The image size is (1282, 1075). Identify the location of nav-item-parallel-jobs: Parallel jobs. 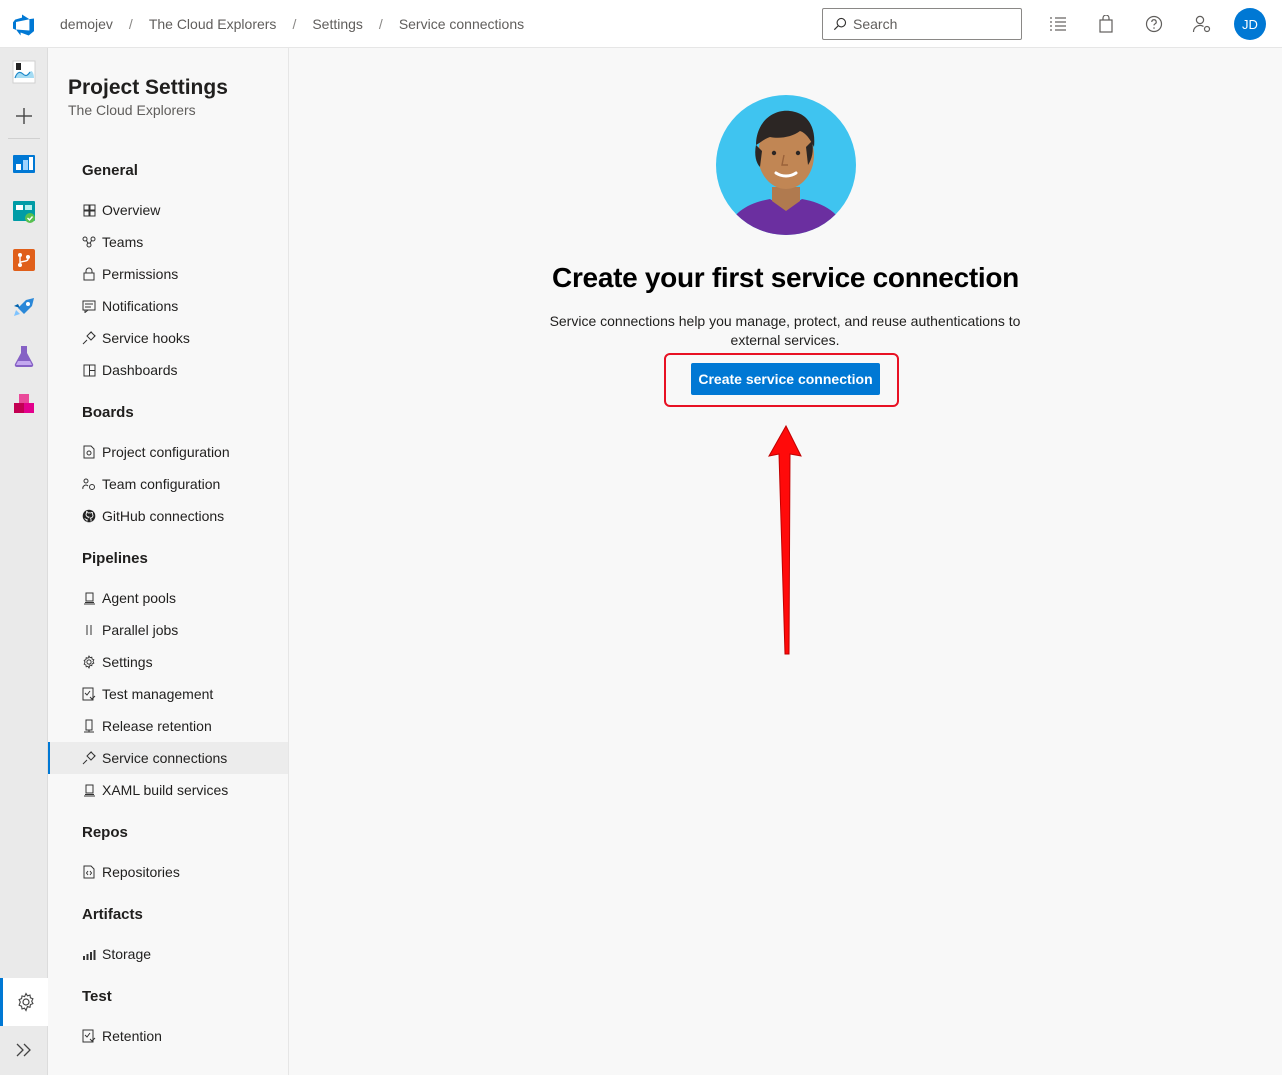
(168, 630).